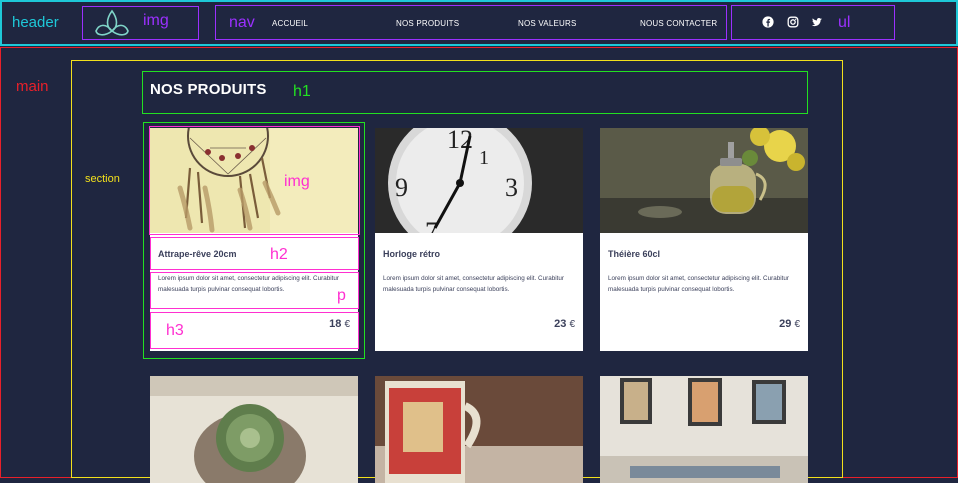 This screenshot has width=958, height=483. What do you see at coordinates (793, 22) in the screenshot?
I see `instagram-icon` at bounding box center [793, 22].